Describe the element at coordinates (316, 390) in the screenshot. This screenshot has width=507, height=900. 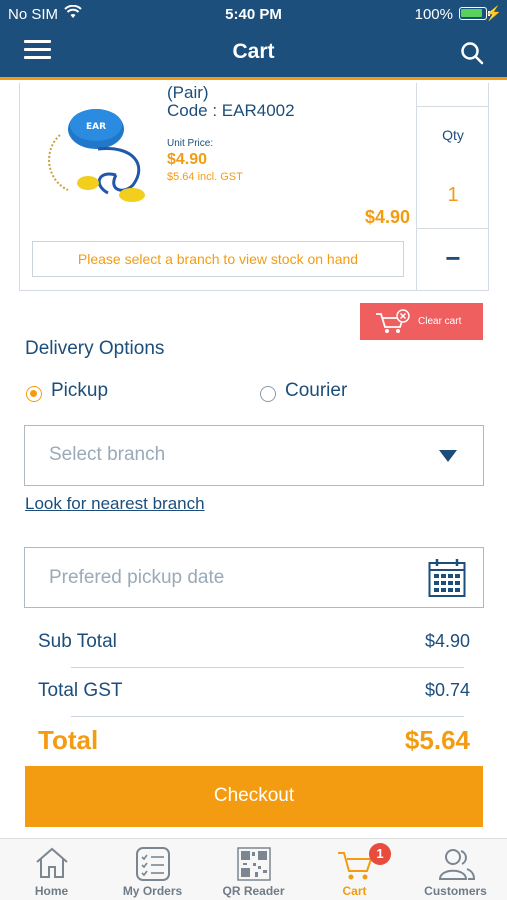
I see `radio-courier-label: Courier` at that location.